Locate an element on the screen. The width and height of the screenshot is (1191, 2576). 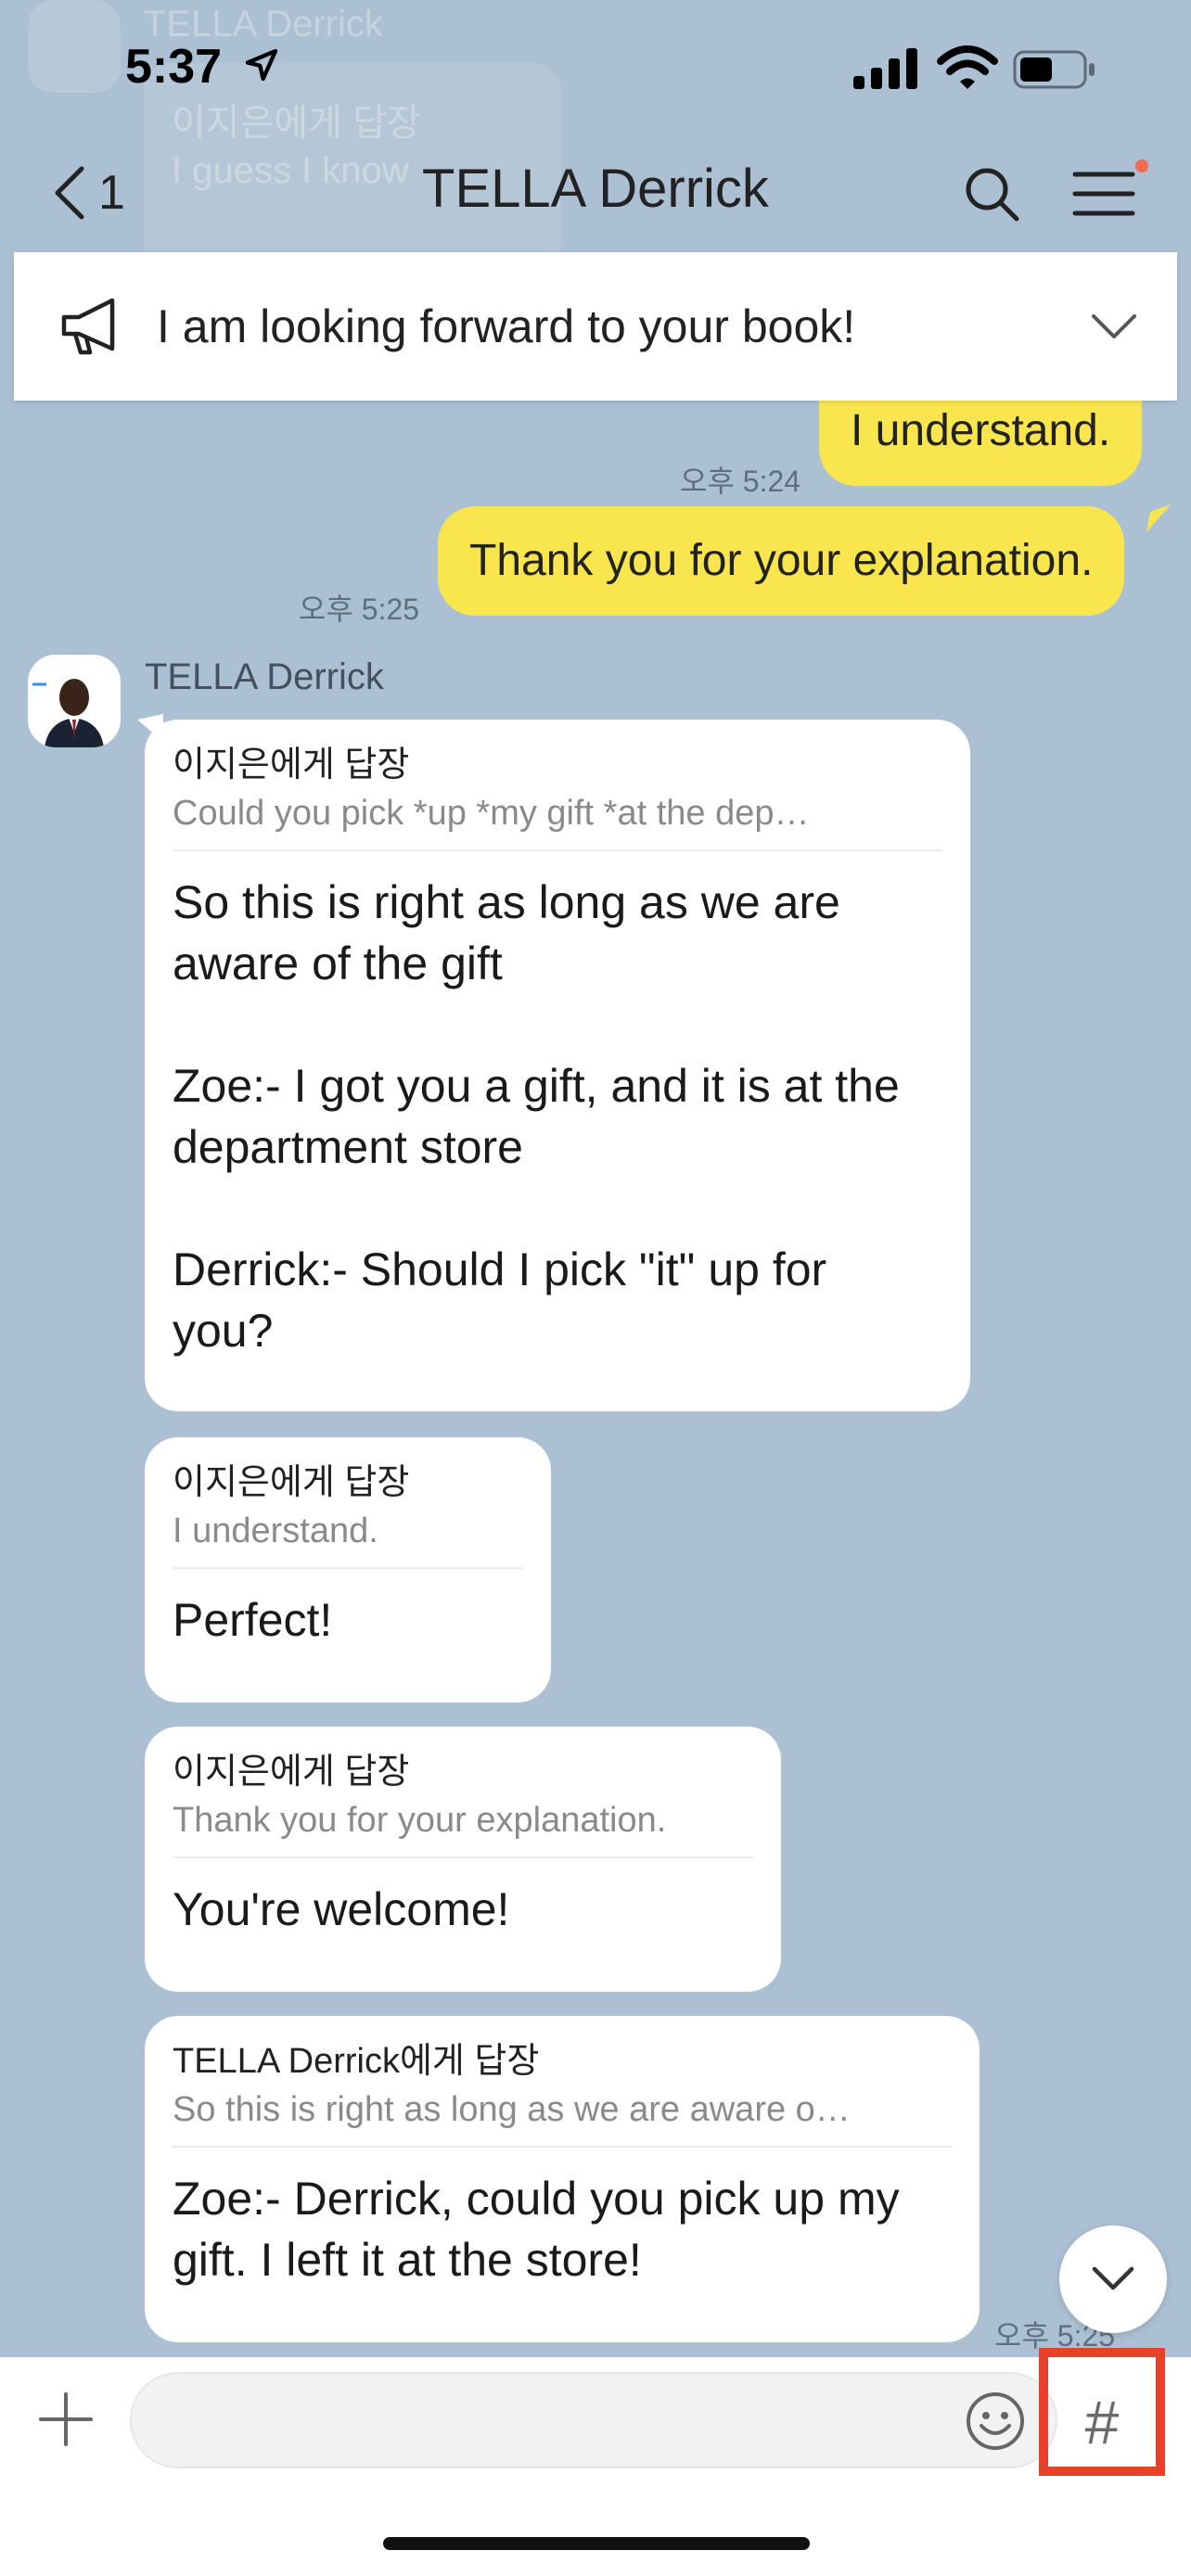
ghost-avatar is located at coordinates (74, 46).